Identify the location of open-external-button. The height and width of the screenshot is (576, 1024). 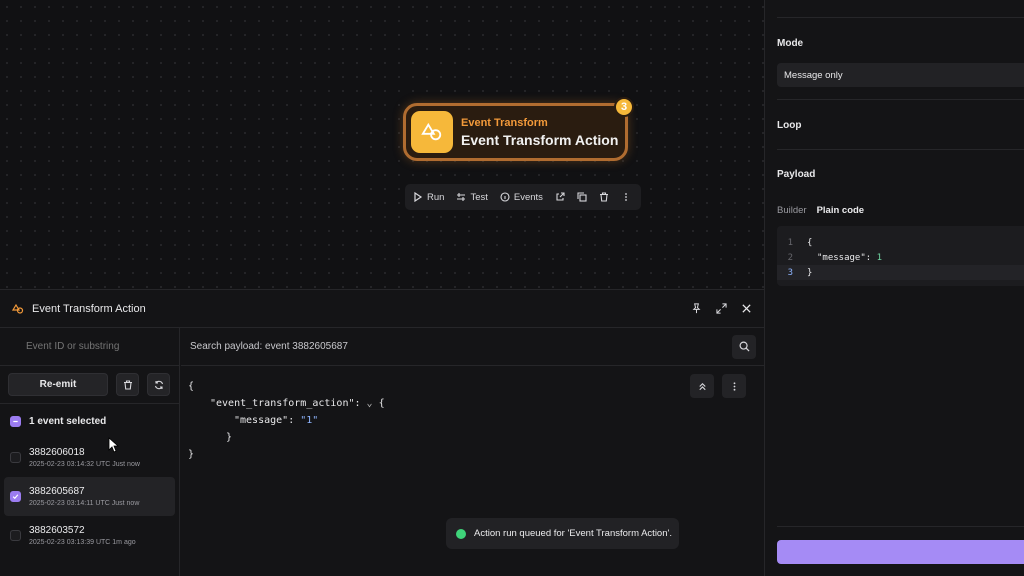
(560, 197).